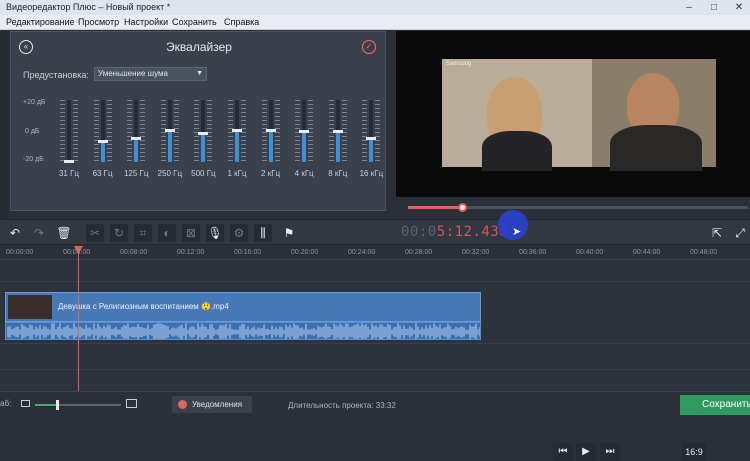 The image size is (750, 461). What do you see at coordinates (4, 125) in the screenshot?
I see `left-edge` at bounding box center [4, 125].